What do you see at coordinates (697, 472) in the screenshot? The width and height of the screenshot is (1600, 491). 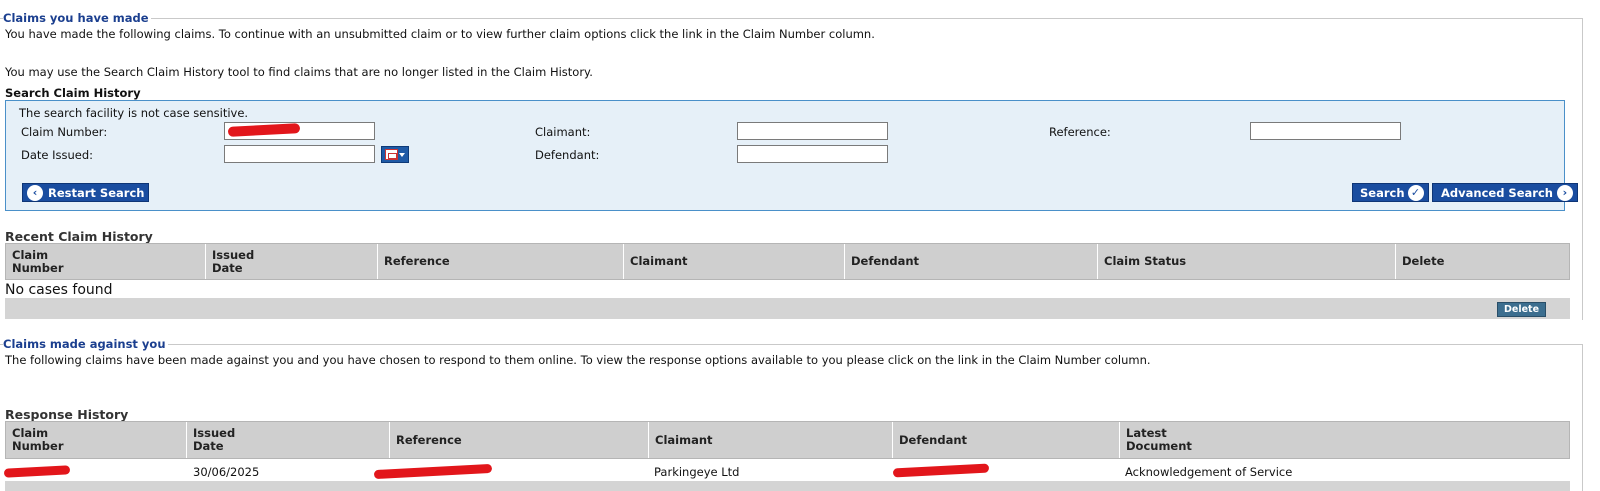 I see `claimant: Parkingeye Ltd` at bounding box center [697, 472].